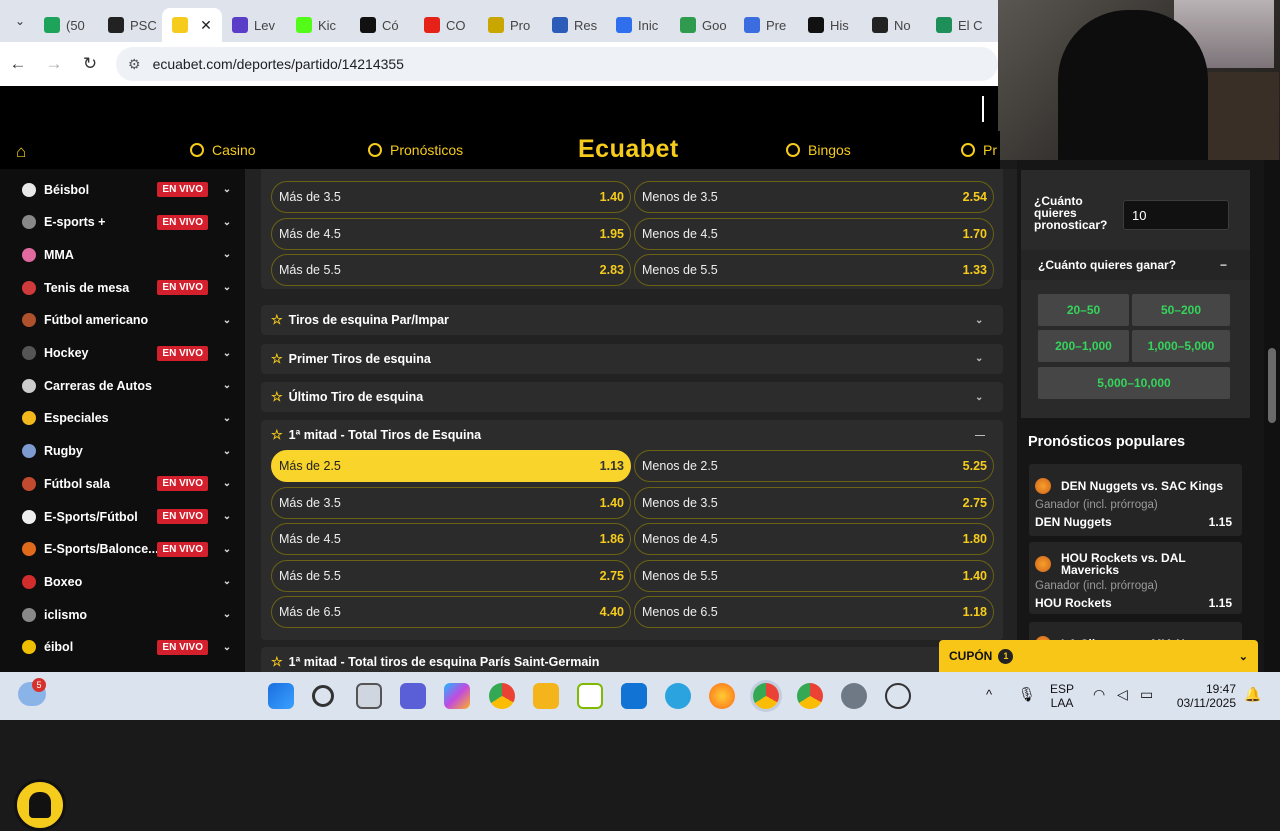  I want to click on wifi-icon: ◠, so click(1099, 694).